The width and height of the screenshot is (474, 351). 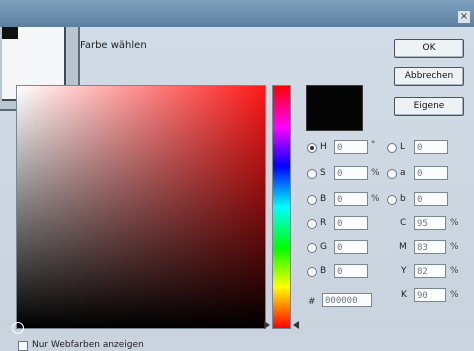 What do you see at coordinates (403, 147) in the screenshot?
I see `label-lightness: L` at bounding box center [403, 147].